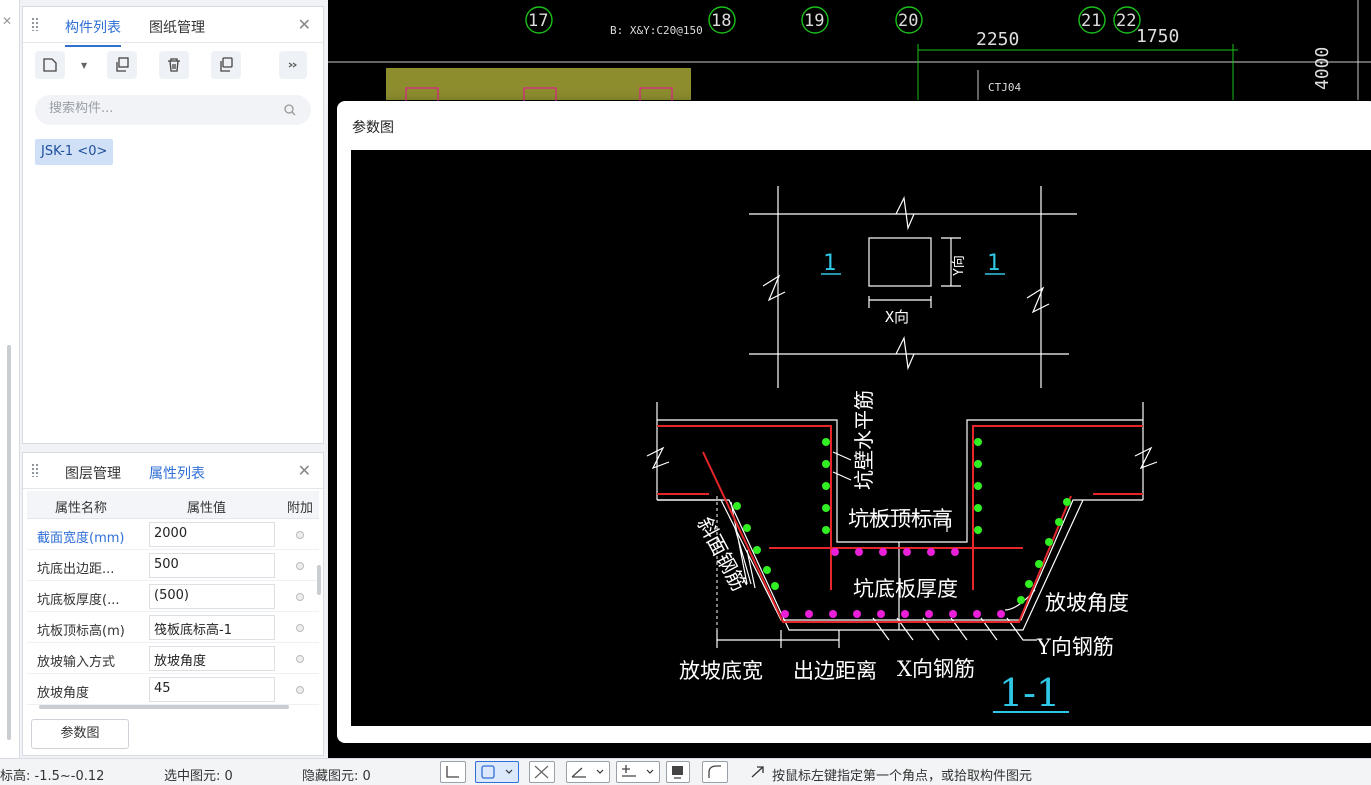  What do you see at coordinates (159, 108) in the screenshot?
I see `component-search-input` at bounding box center [159, 108].